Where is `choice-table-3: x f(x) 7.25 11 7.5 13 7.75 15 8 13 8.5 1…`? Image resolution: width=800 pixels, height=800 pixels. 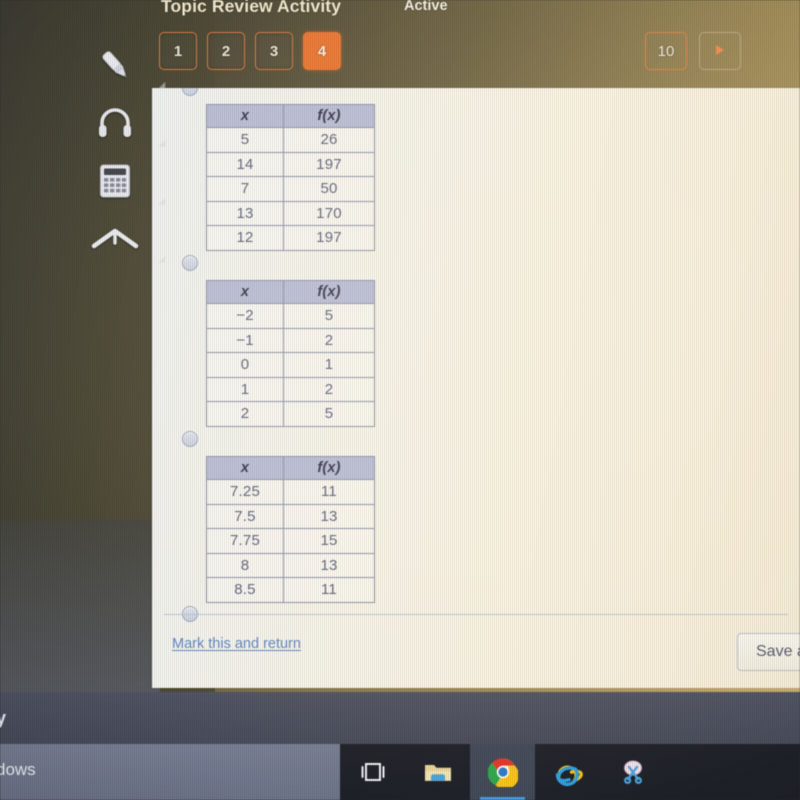 choice-table-3: x f(x) 7.25 11 7.5 13 7.75 15 8 13 8.5 1… is located at coordinates (290, 529).